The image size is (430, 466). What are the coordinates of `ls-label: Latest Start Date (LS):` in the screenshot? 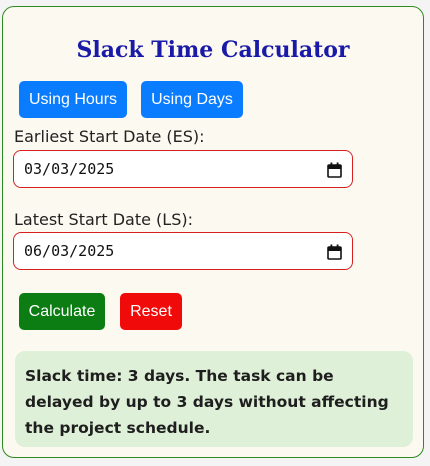 It's located at (103, 219).